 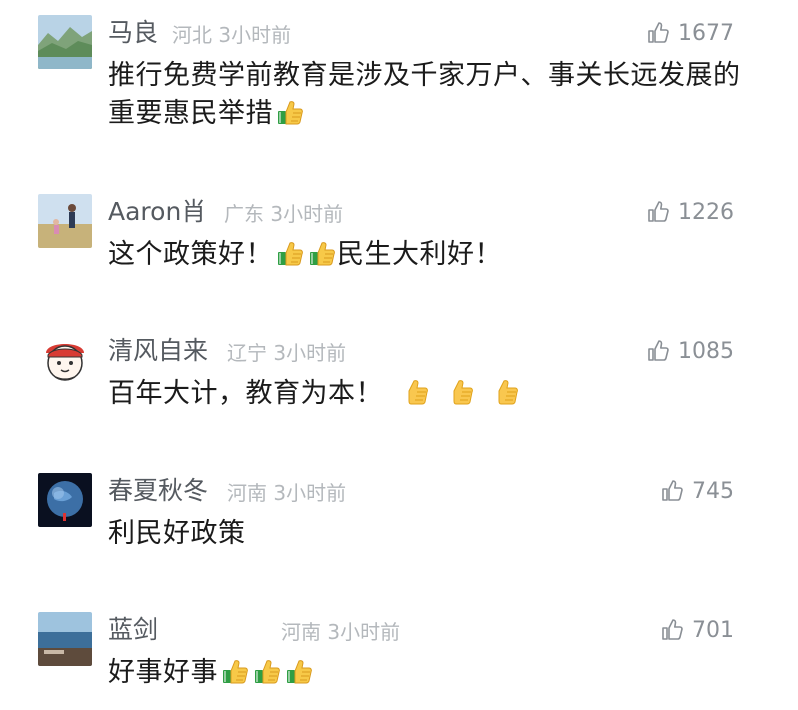 What do you see at coordinates (428, 534) in the screenshot?
I see `comment-text: 利民好政策` at bounding box center [428, 534].